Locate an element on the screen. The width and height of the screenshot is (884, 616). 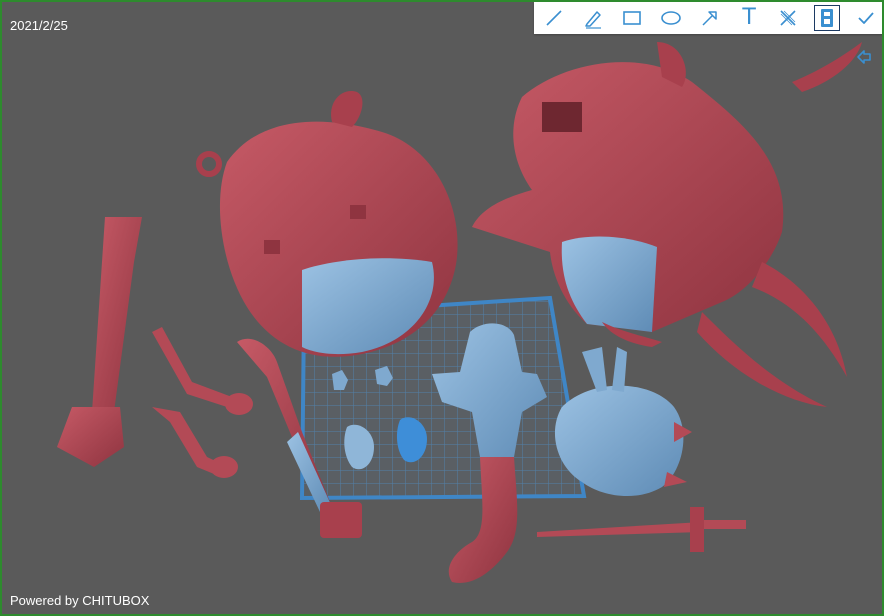
pen-icon is located at coordinates (592, 20).